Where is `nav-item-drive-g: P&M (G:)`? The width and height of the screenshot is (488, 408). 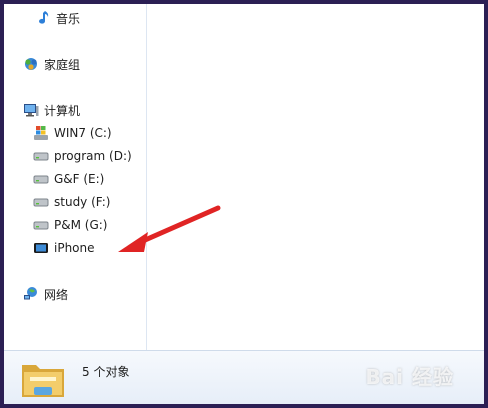
nav-item-drive-g: P&M (G:) is located at coordinates (69, 225).